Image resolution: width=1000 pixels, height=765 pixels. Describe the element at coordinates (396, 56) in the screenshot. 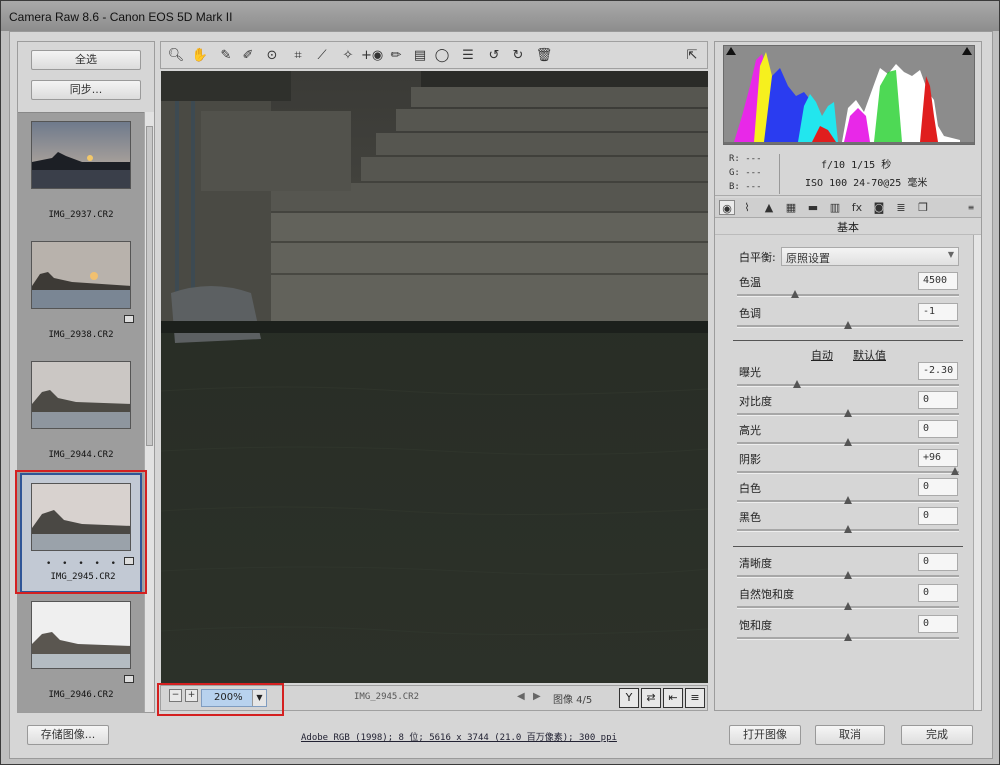

I see `adjustment-brush-icon: ✏` at that location.